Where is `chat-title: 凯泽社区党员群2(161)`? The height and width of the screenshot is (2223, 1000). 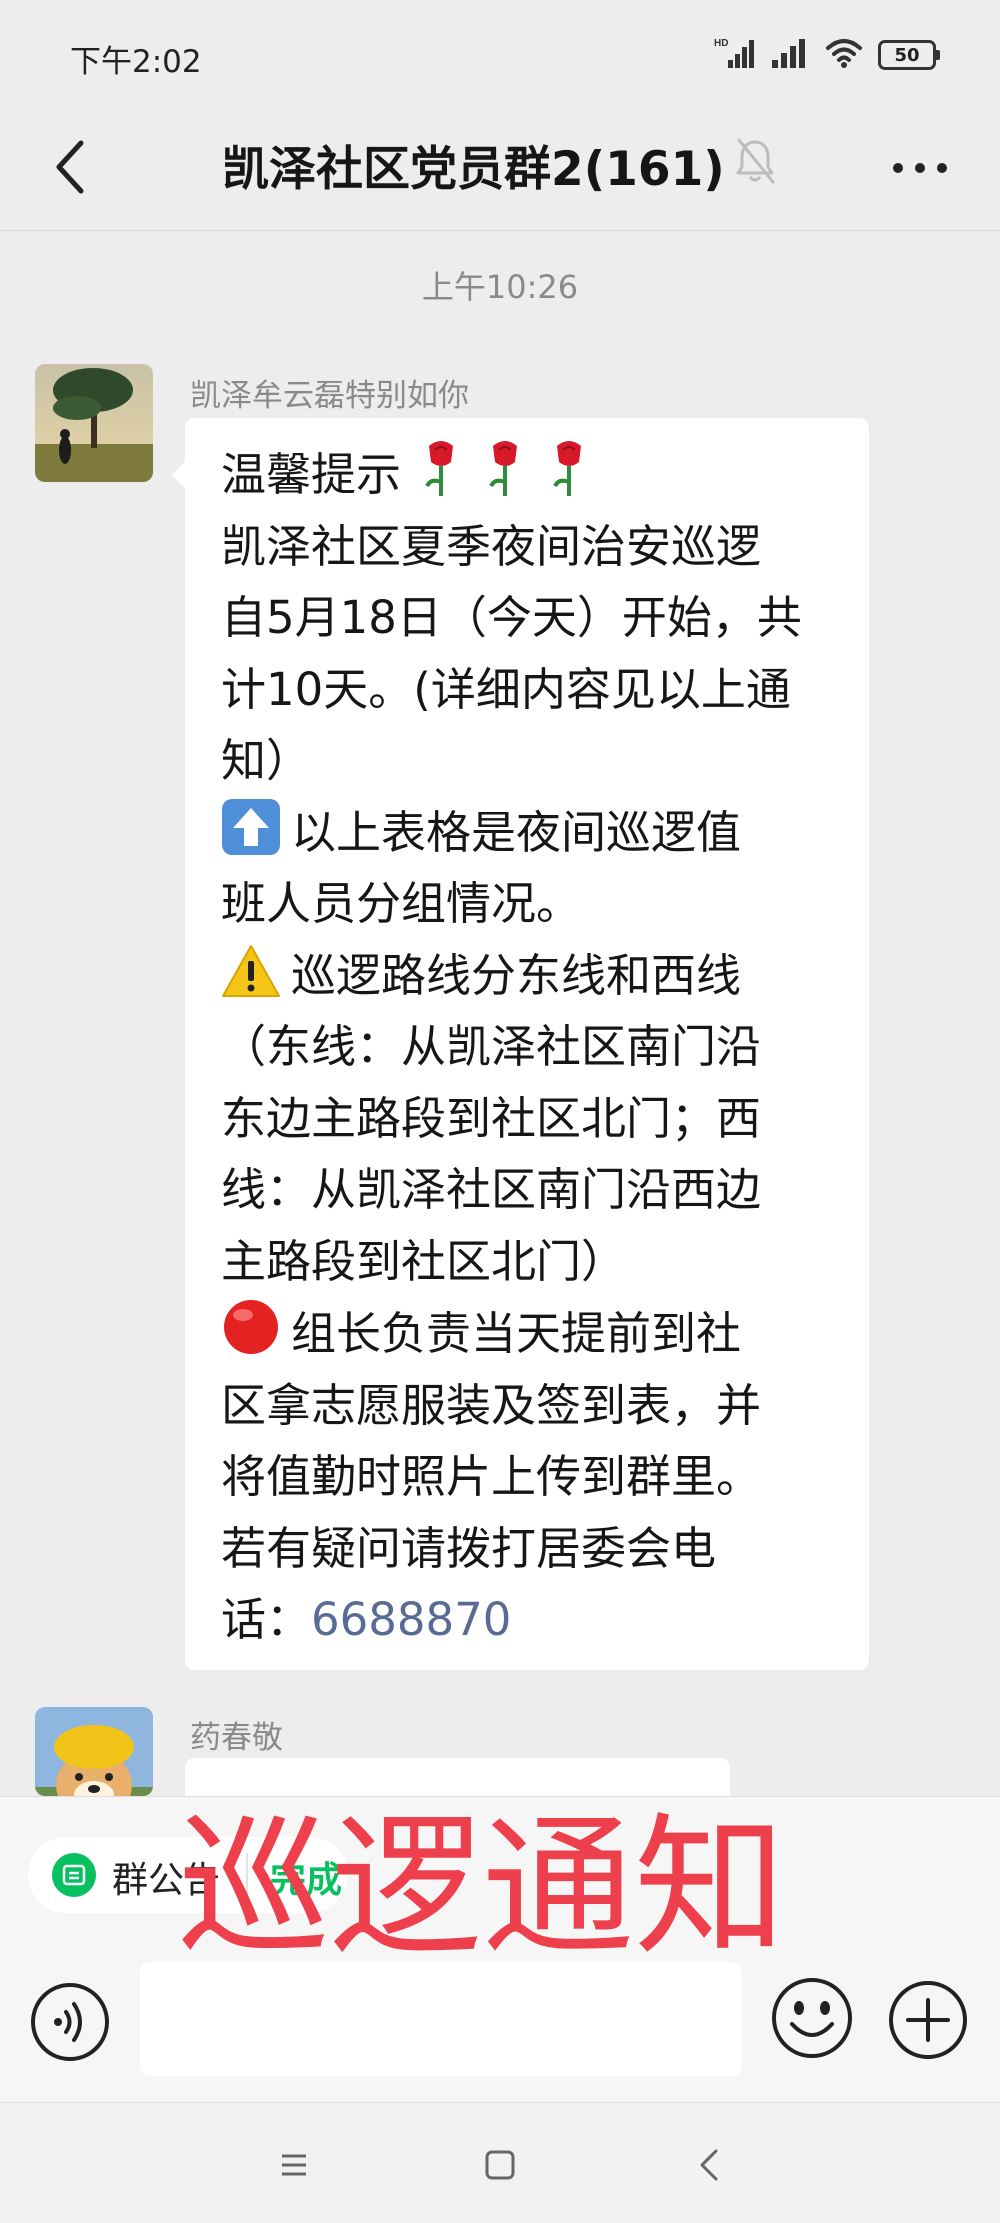 chat-title: 凯泽社区党员群2(161) is located at coordinates (473, 169).